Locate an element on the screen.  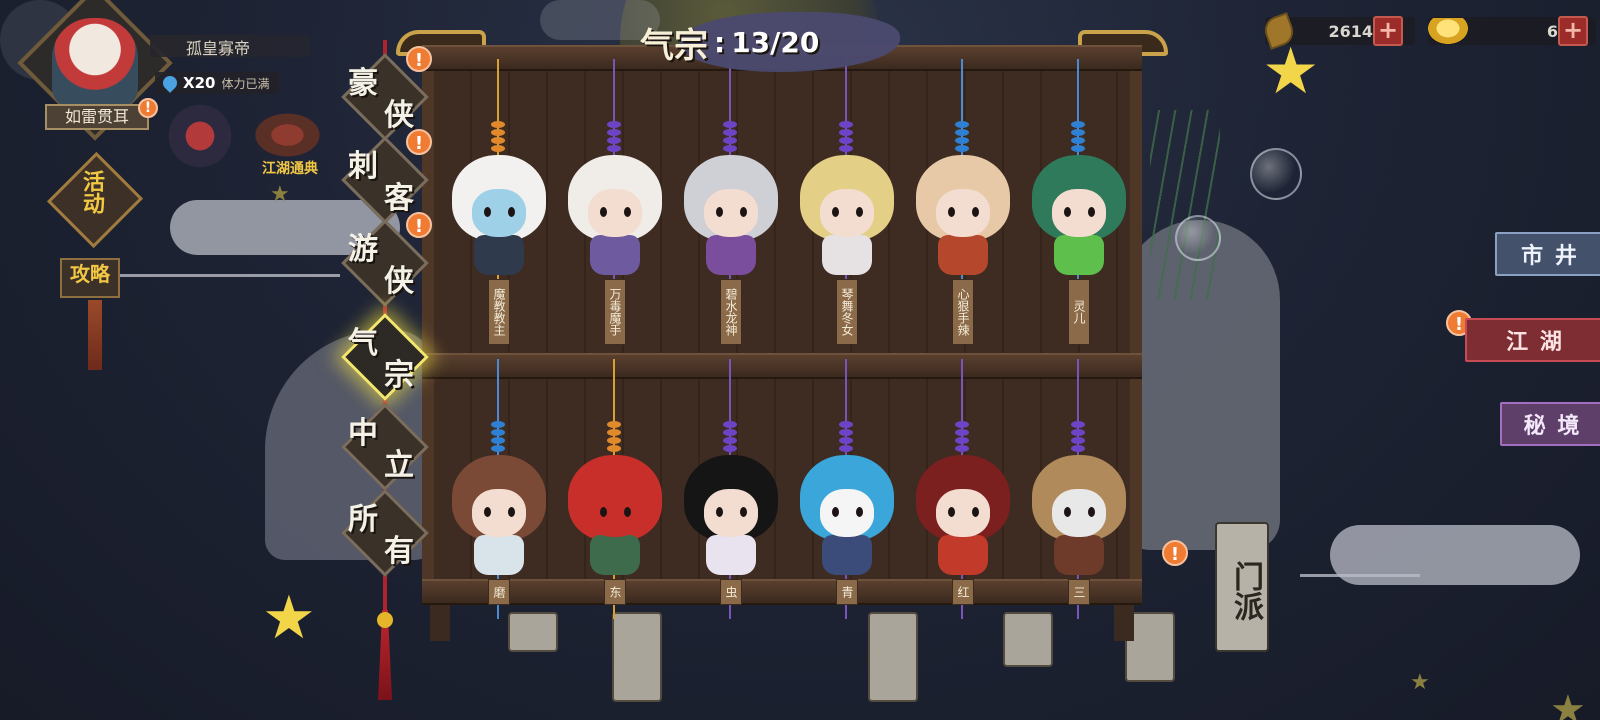
secret-realm-button: 秘 境 is located at coordinates (1550, 424).